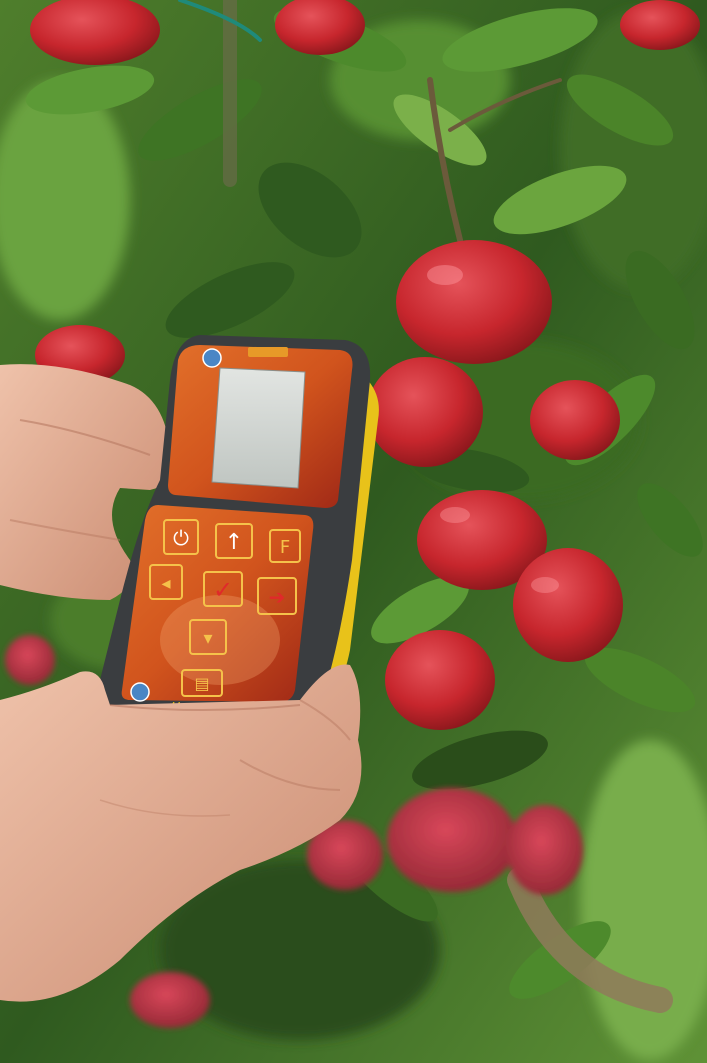 Image resolution: width=707 pixels, height=1063 pixels. Describe the element at coordinates (165, 583) in the screenshot. I see `left-arrow-icon: ◂` at that location.